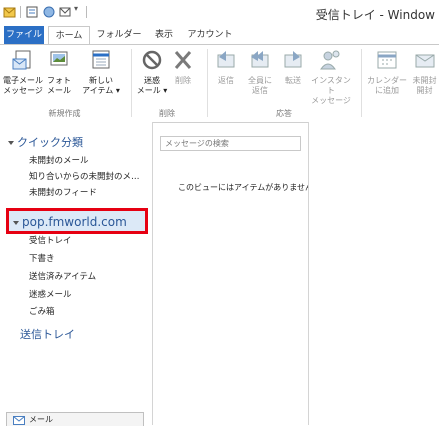 The width and height of the screenshot is (439, 426). I want to click on empty-list-message: このビューにはアイテムがありません。, so click(249, 187).